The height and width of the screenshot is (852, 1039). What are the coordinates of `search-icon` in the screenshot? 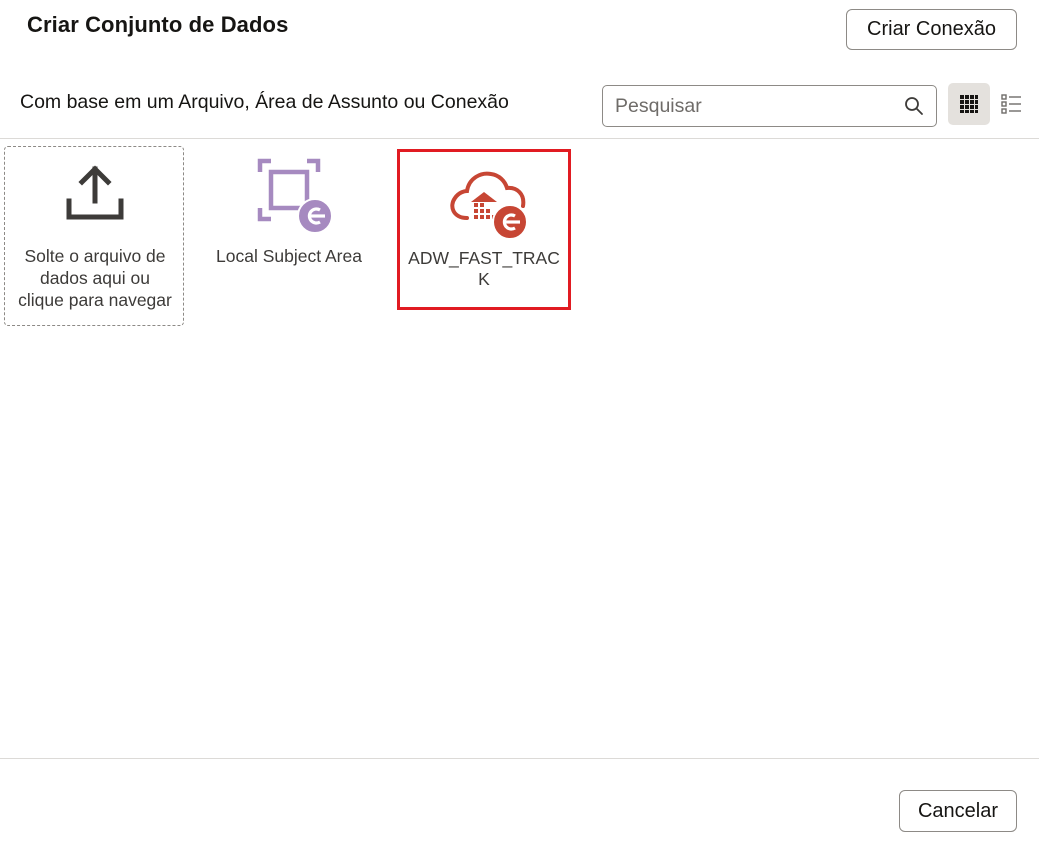 It's located at (914, 106).